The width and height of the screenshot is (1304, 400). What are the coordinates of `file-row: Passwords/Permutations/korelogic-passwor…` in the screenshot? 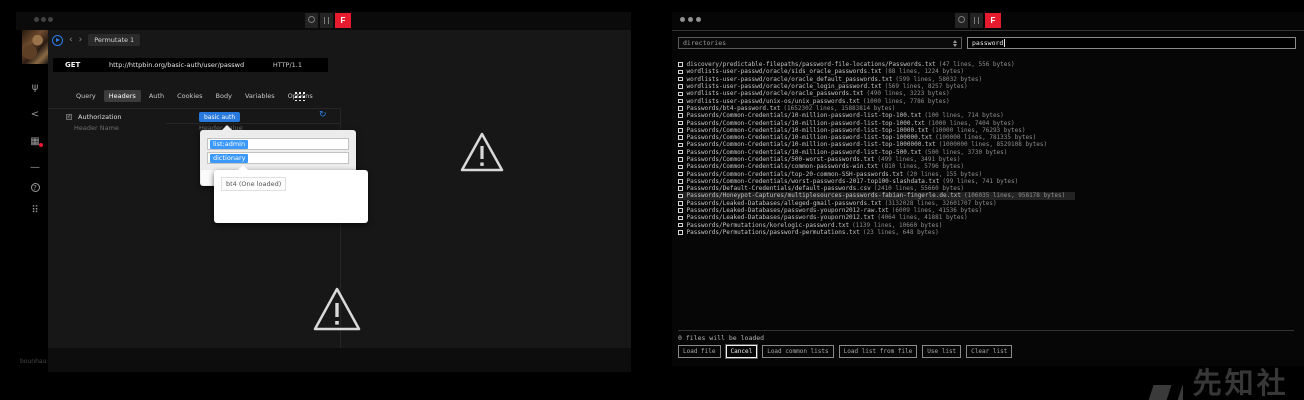 It's located at (815, 225).